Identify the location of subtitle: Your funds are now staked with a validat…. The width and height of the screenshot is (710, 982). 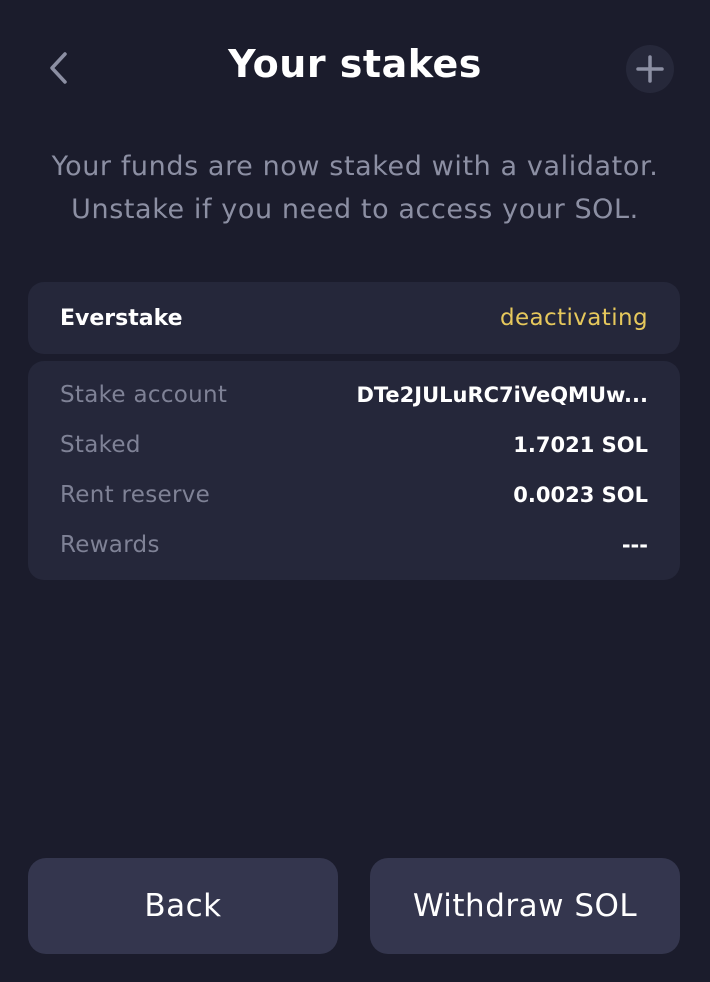
(355, 188).